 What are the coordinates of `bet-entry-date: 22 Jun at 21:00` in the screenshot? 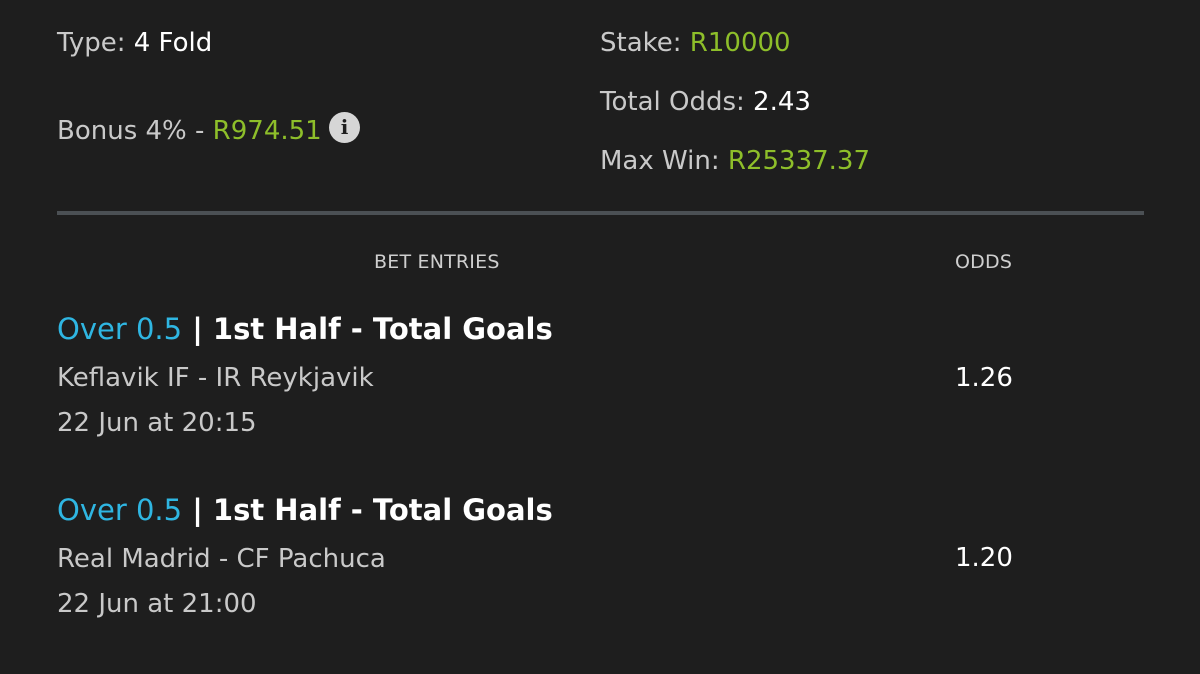 It's located at (157, 604).